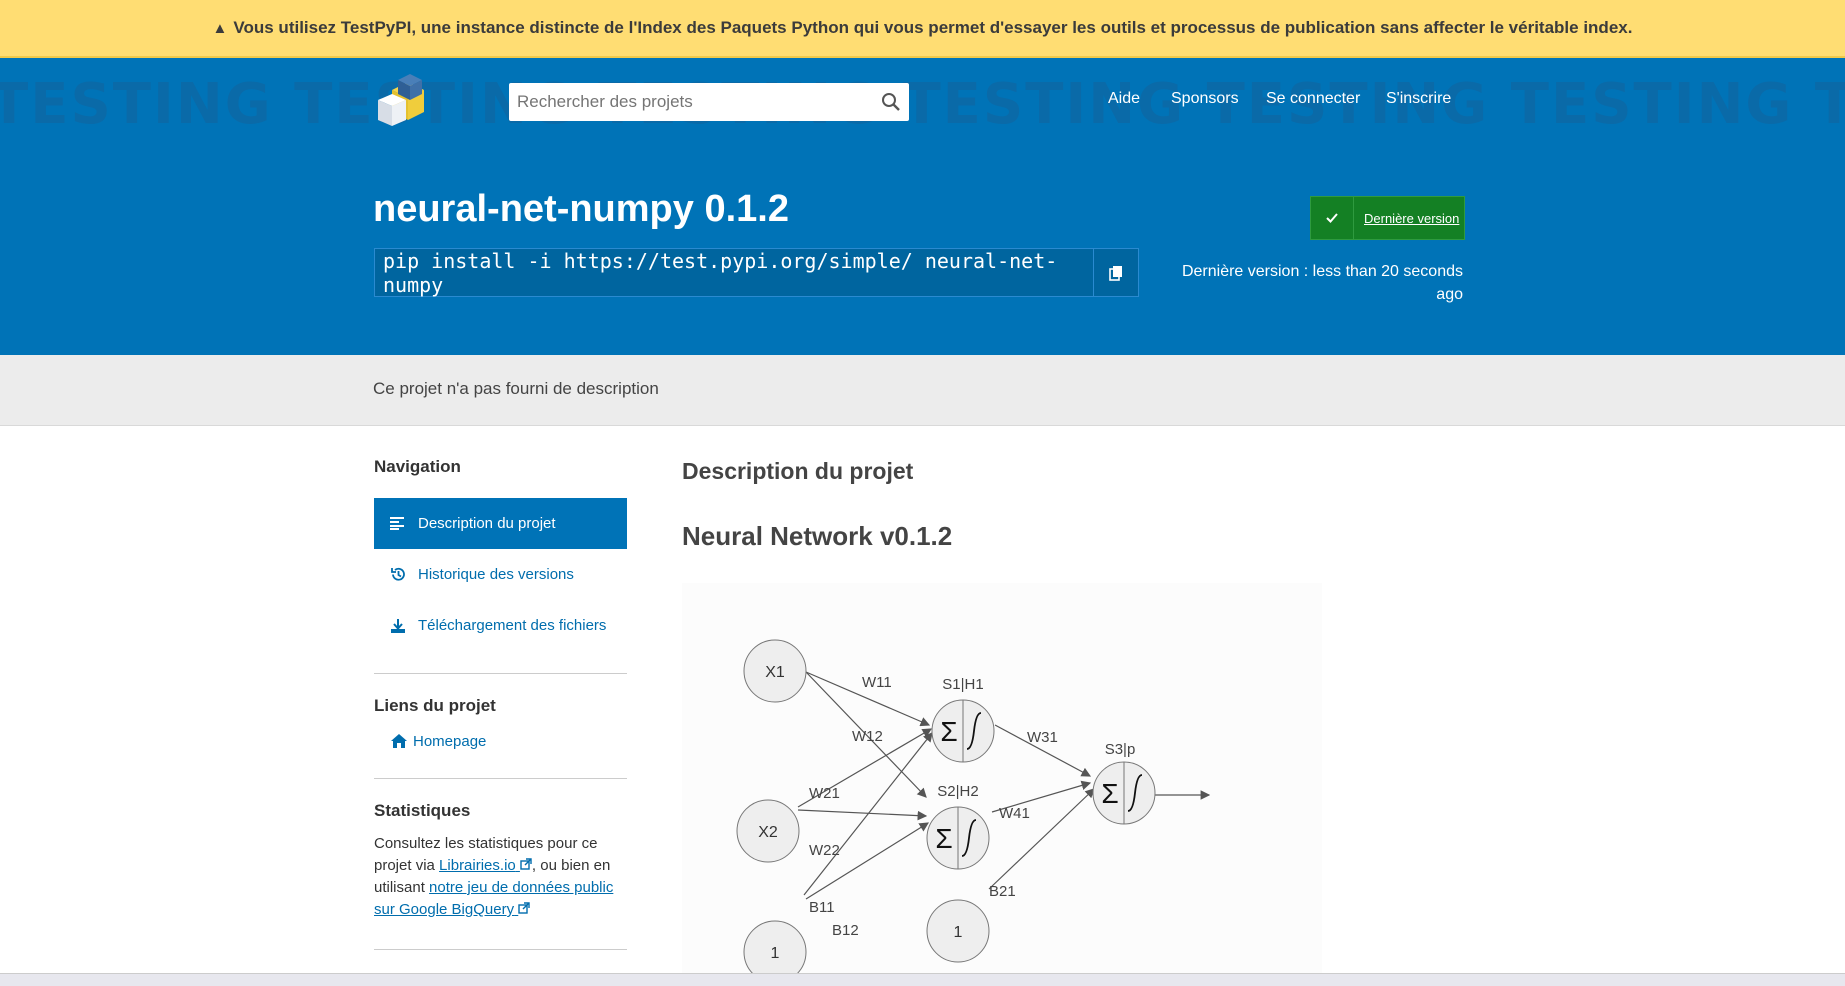 The height and width of the screenshot is (986, 1845). I want to click on sidebar-item-description: Description du projet, so click(500, 523).